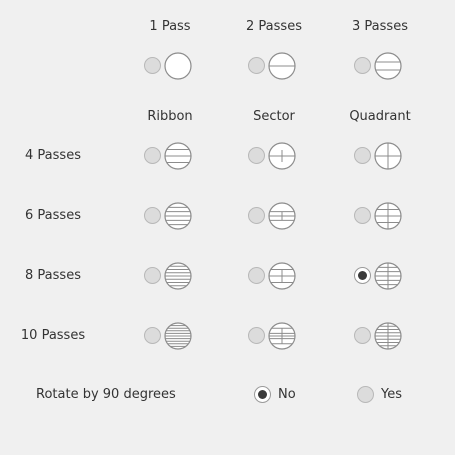 The image size is (455, 455). I want to click on row-label-10-passes: 10 Passes, so click(53, 335).